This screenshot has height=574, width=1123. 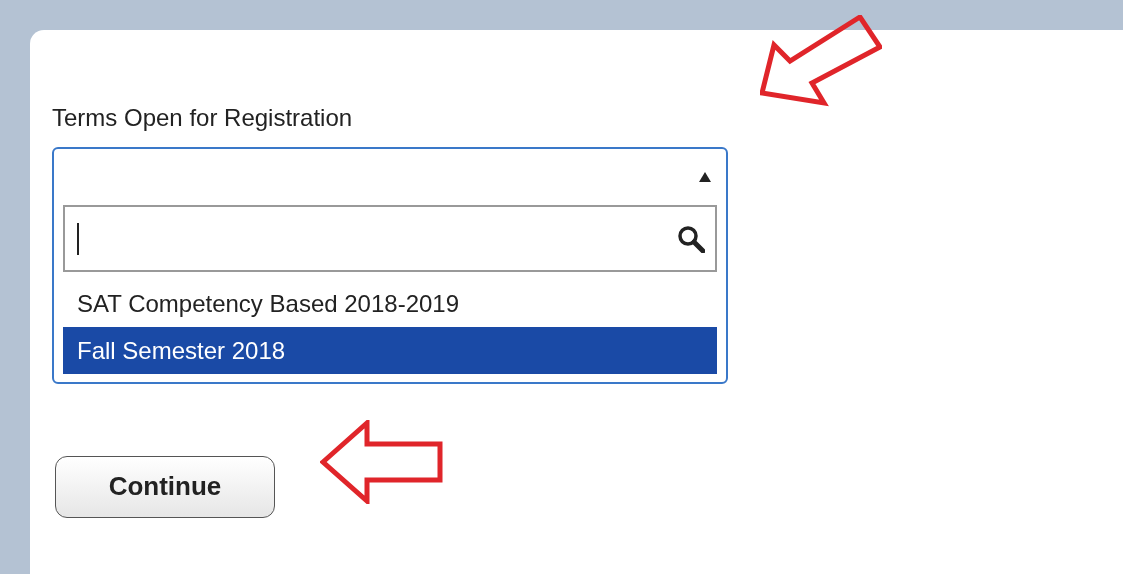 What do you see at coordinates (390, 238) in the screenshot?
I see `search-field` at bounding box center [390, 238].